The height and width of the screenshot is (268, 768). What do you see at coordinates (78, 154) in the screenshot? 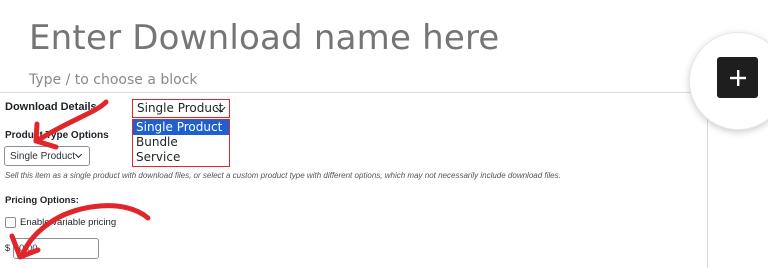
I see `chevron-down-icon` at bounding box center [78, 154].